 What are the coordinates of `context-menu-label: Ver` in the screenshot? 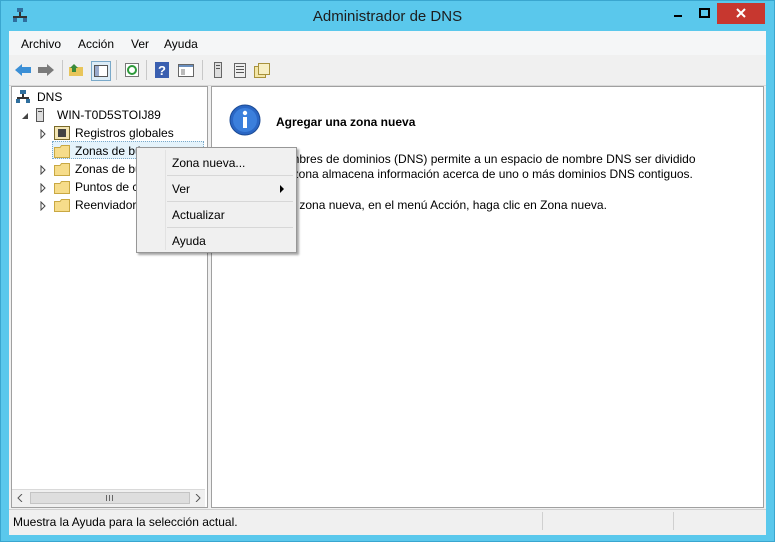 It's located at (181, 189).